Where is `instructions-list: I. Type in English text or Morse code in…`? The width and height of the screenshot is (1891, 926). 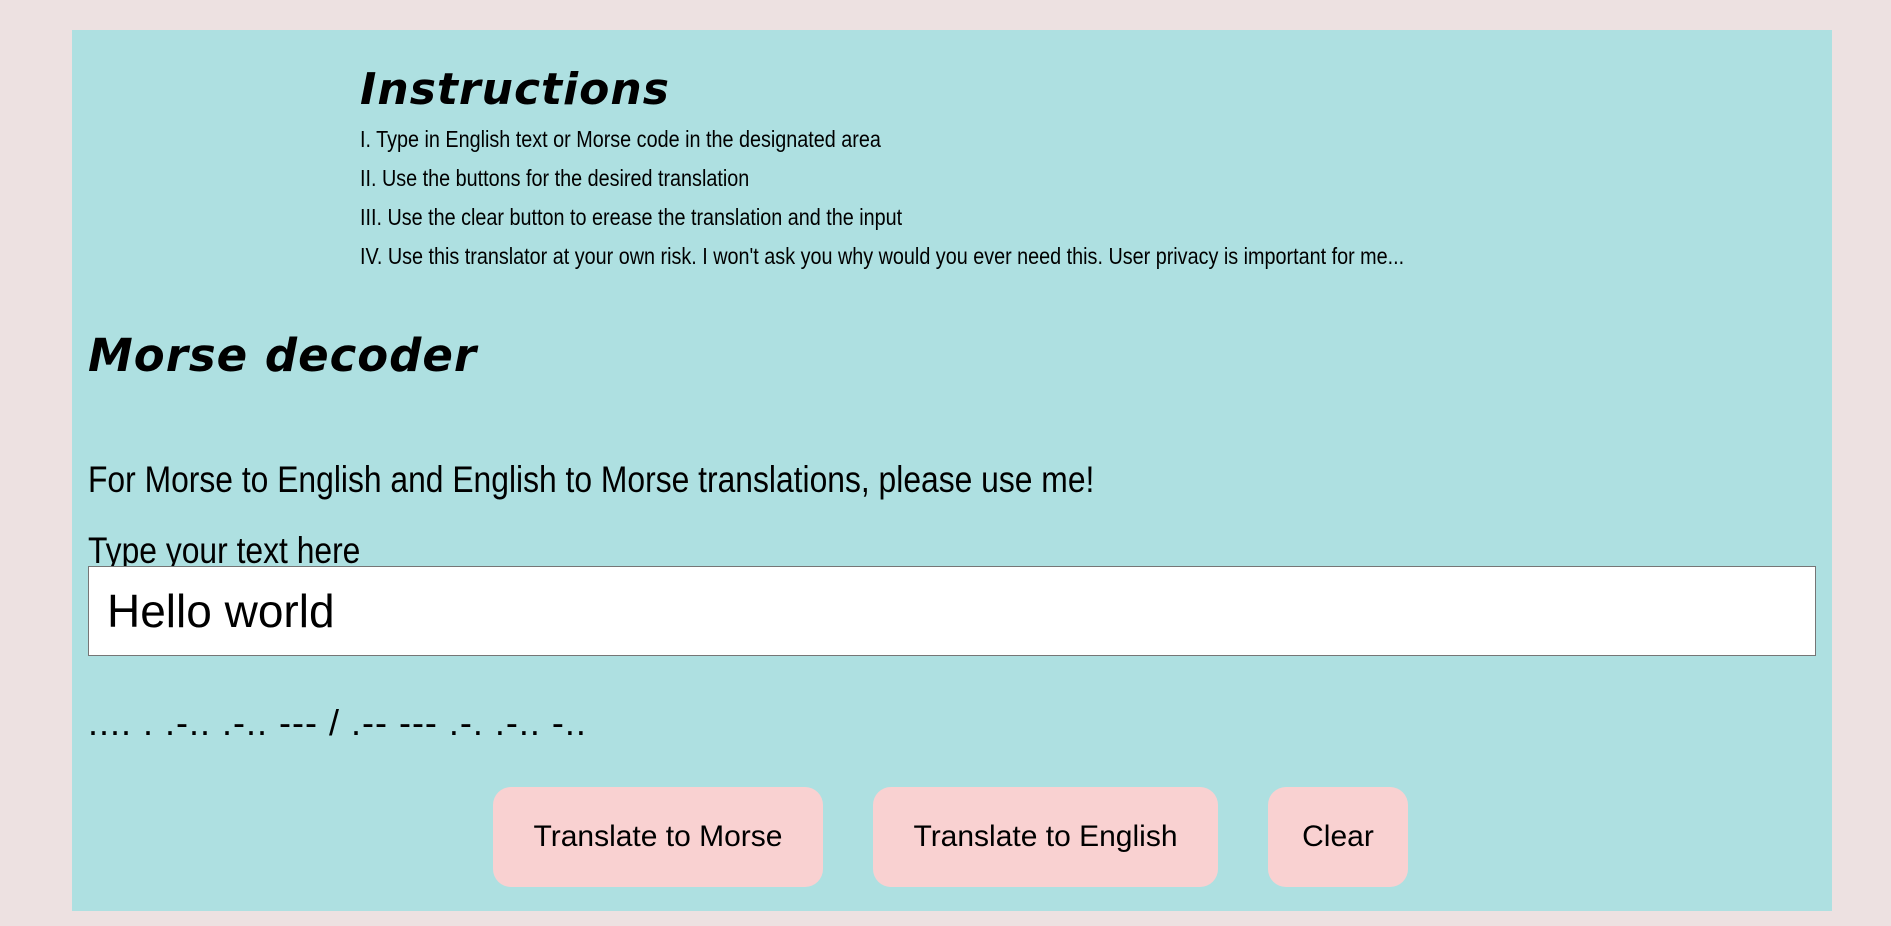 instructions-list: I. Type in English text or Morse code in… is located at coordinates (967, 198).